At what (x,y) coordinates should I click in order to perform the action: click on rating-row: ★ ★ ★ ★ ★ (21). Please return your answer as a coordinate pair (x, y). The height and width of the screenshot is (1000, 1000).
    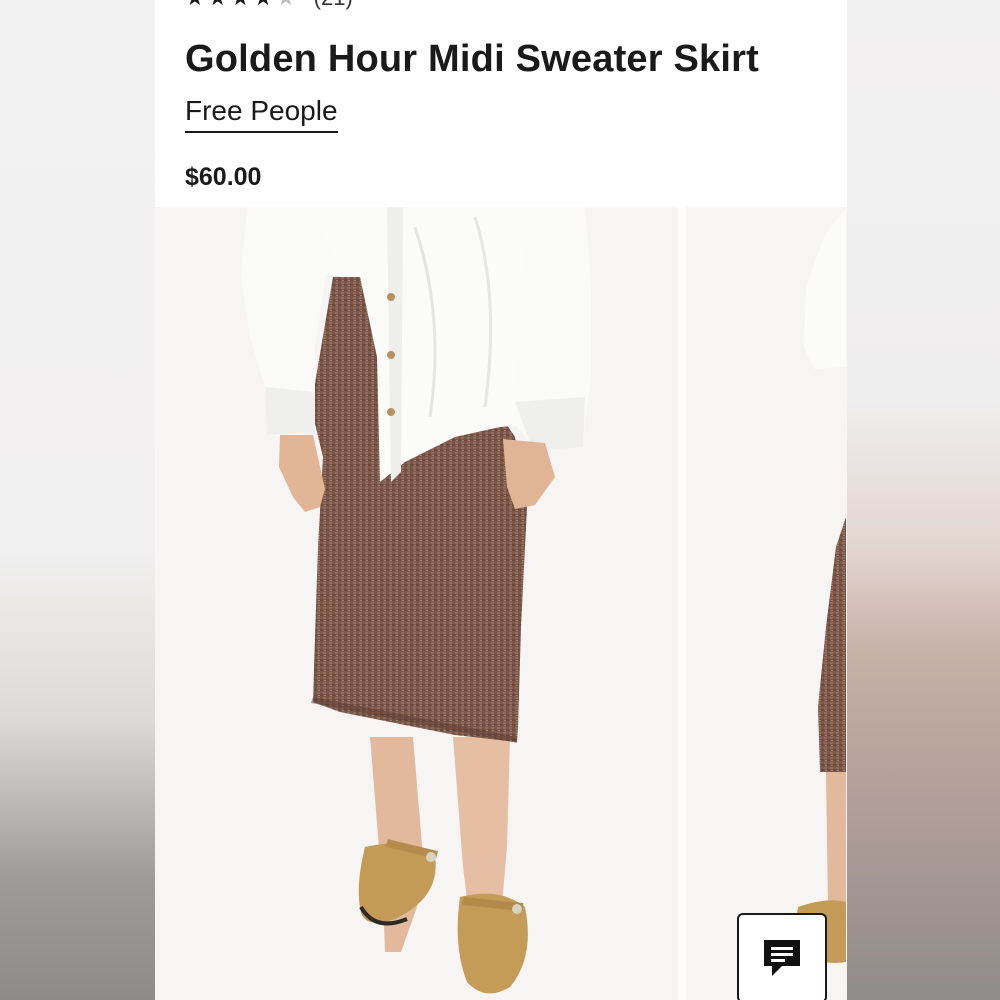
    Looking at the image, I should click on (269, 5).